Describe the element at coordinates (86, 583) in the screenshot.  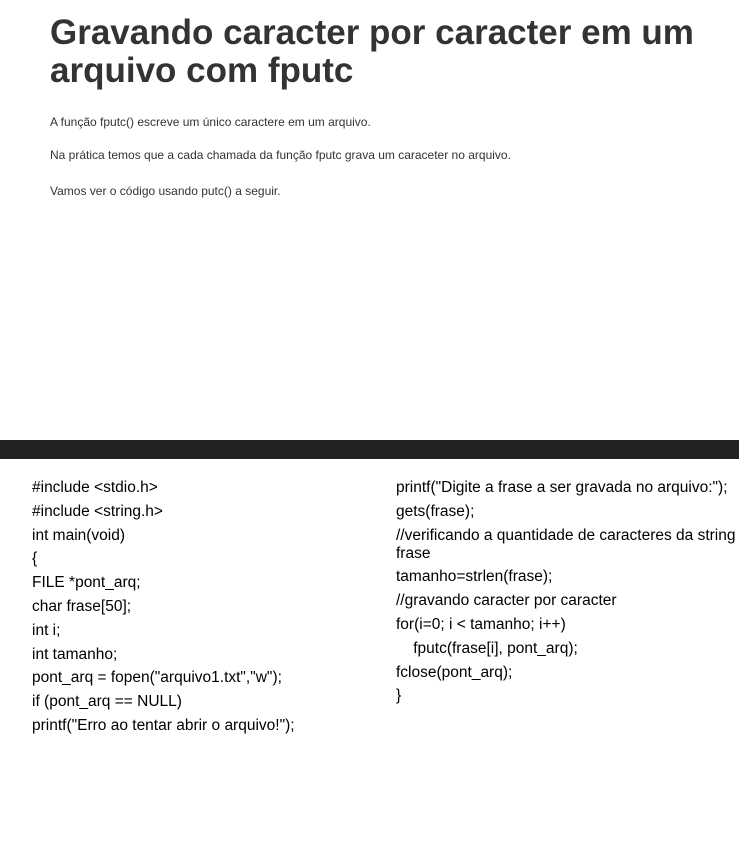
I see `code-line: FILE *pont_arq;` at that location.